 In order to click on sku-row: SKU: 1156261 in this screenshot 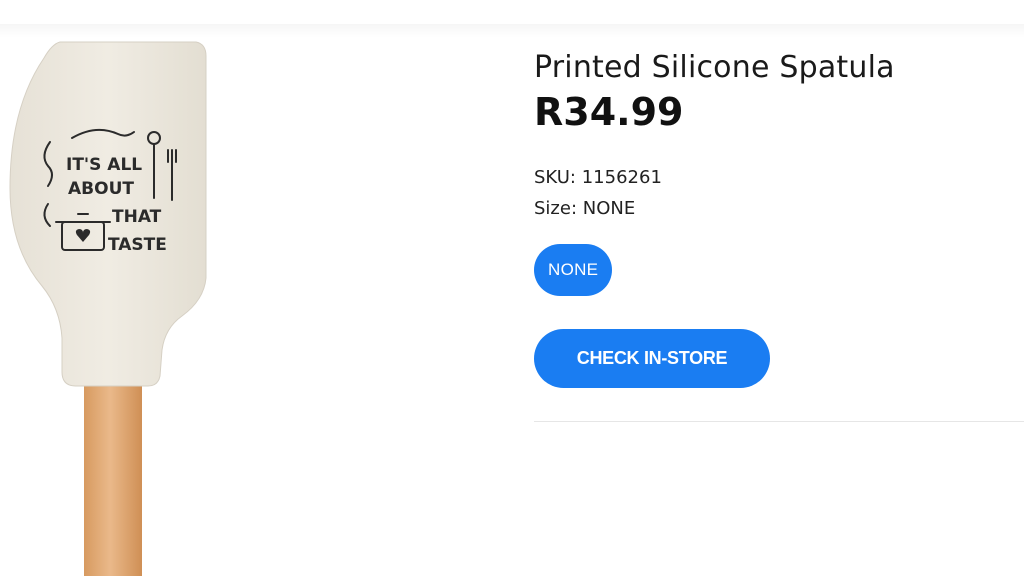, I will do `click(779, 177)`.